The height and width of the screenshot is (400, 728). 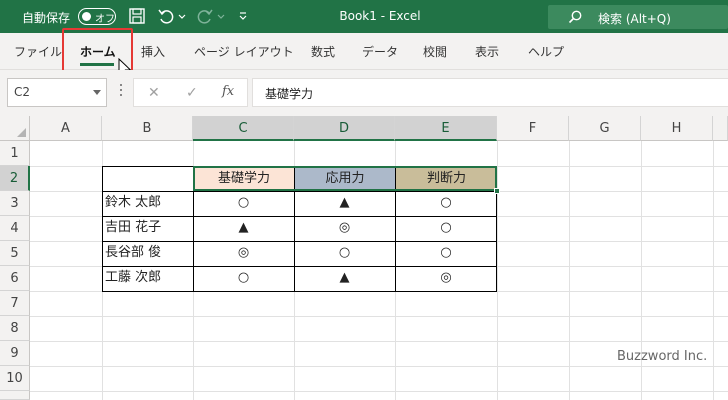 What do you see at coordinates (121, 92) in the screenshot?
I see `drag-handle-icon` at bounding box center [121, 92].